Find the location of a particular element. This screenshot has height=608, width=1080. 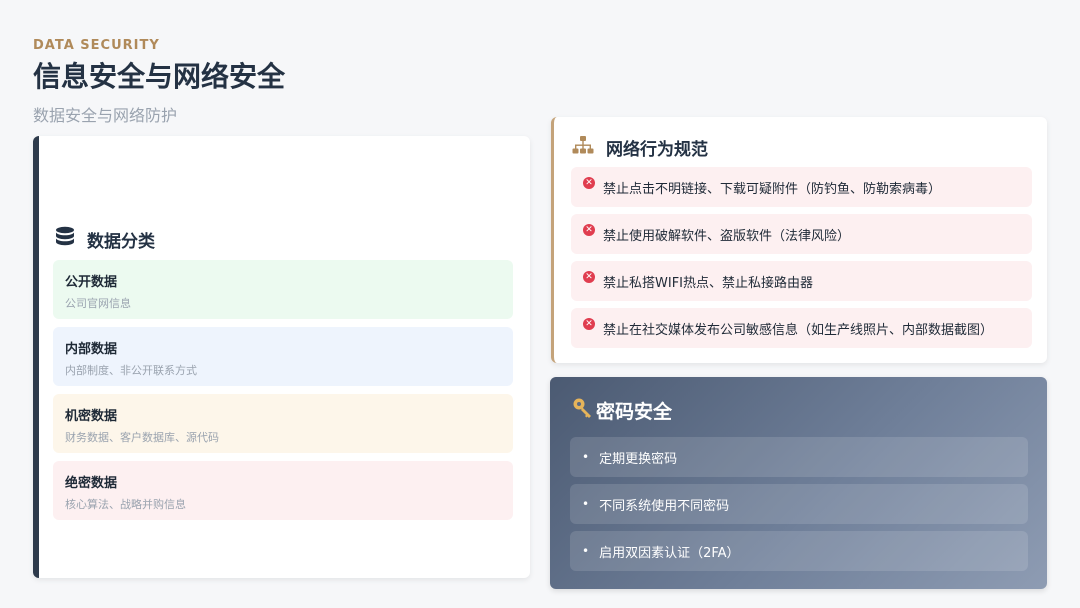

rule-text: 禁止使用破解软件、盗版软件（法律风险） is located at coordinates (727, 236).